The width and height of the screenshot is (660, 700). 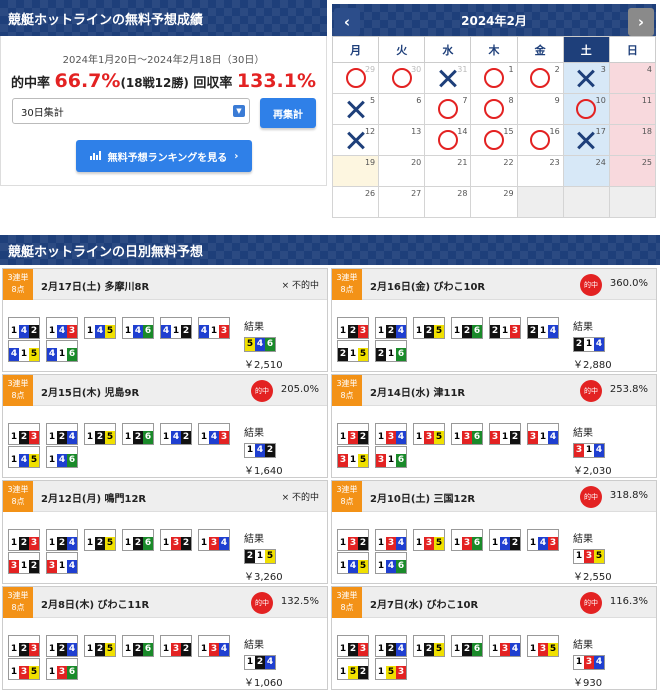 What do you see at coordinates (62, 563) in the screenshot?
I see `combo: 314` at bounding box center [62, 563].